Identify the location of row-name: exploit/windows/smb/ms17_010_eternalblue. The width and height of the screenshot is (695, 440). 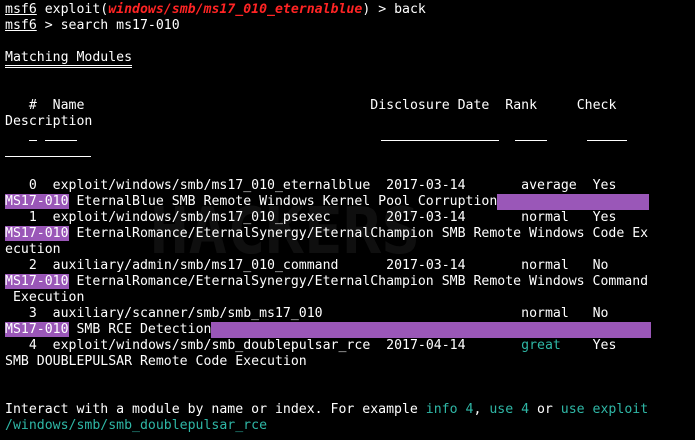
(211, 185).